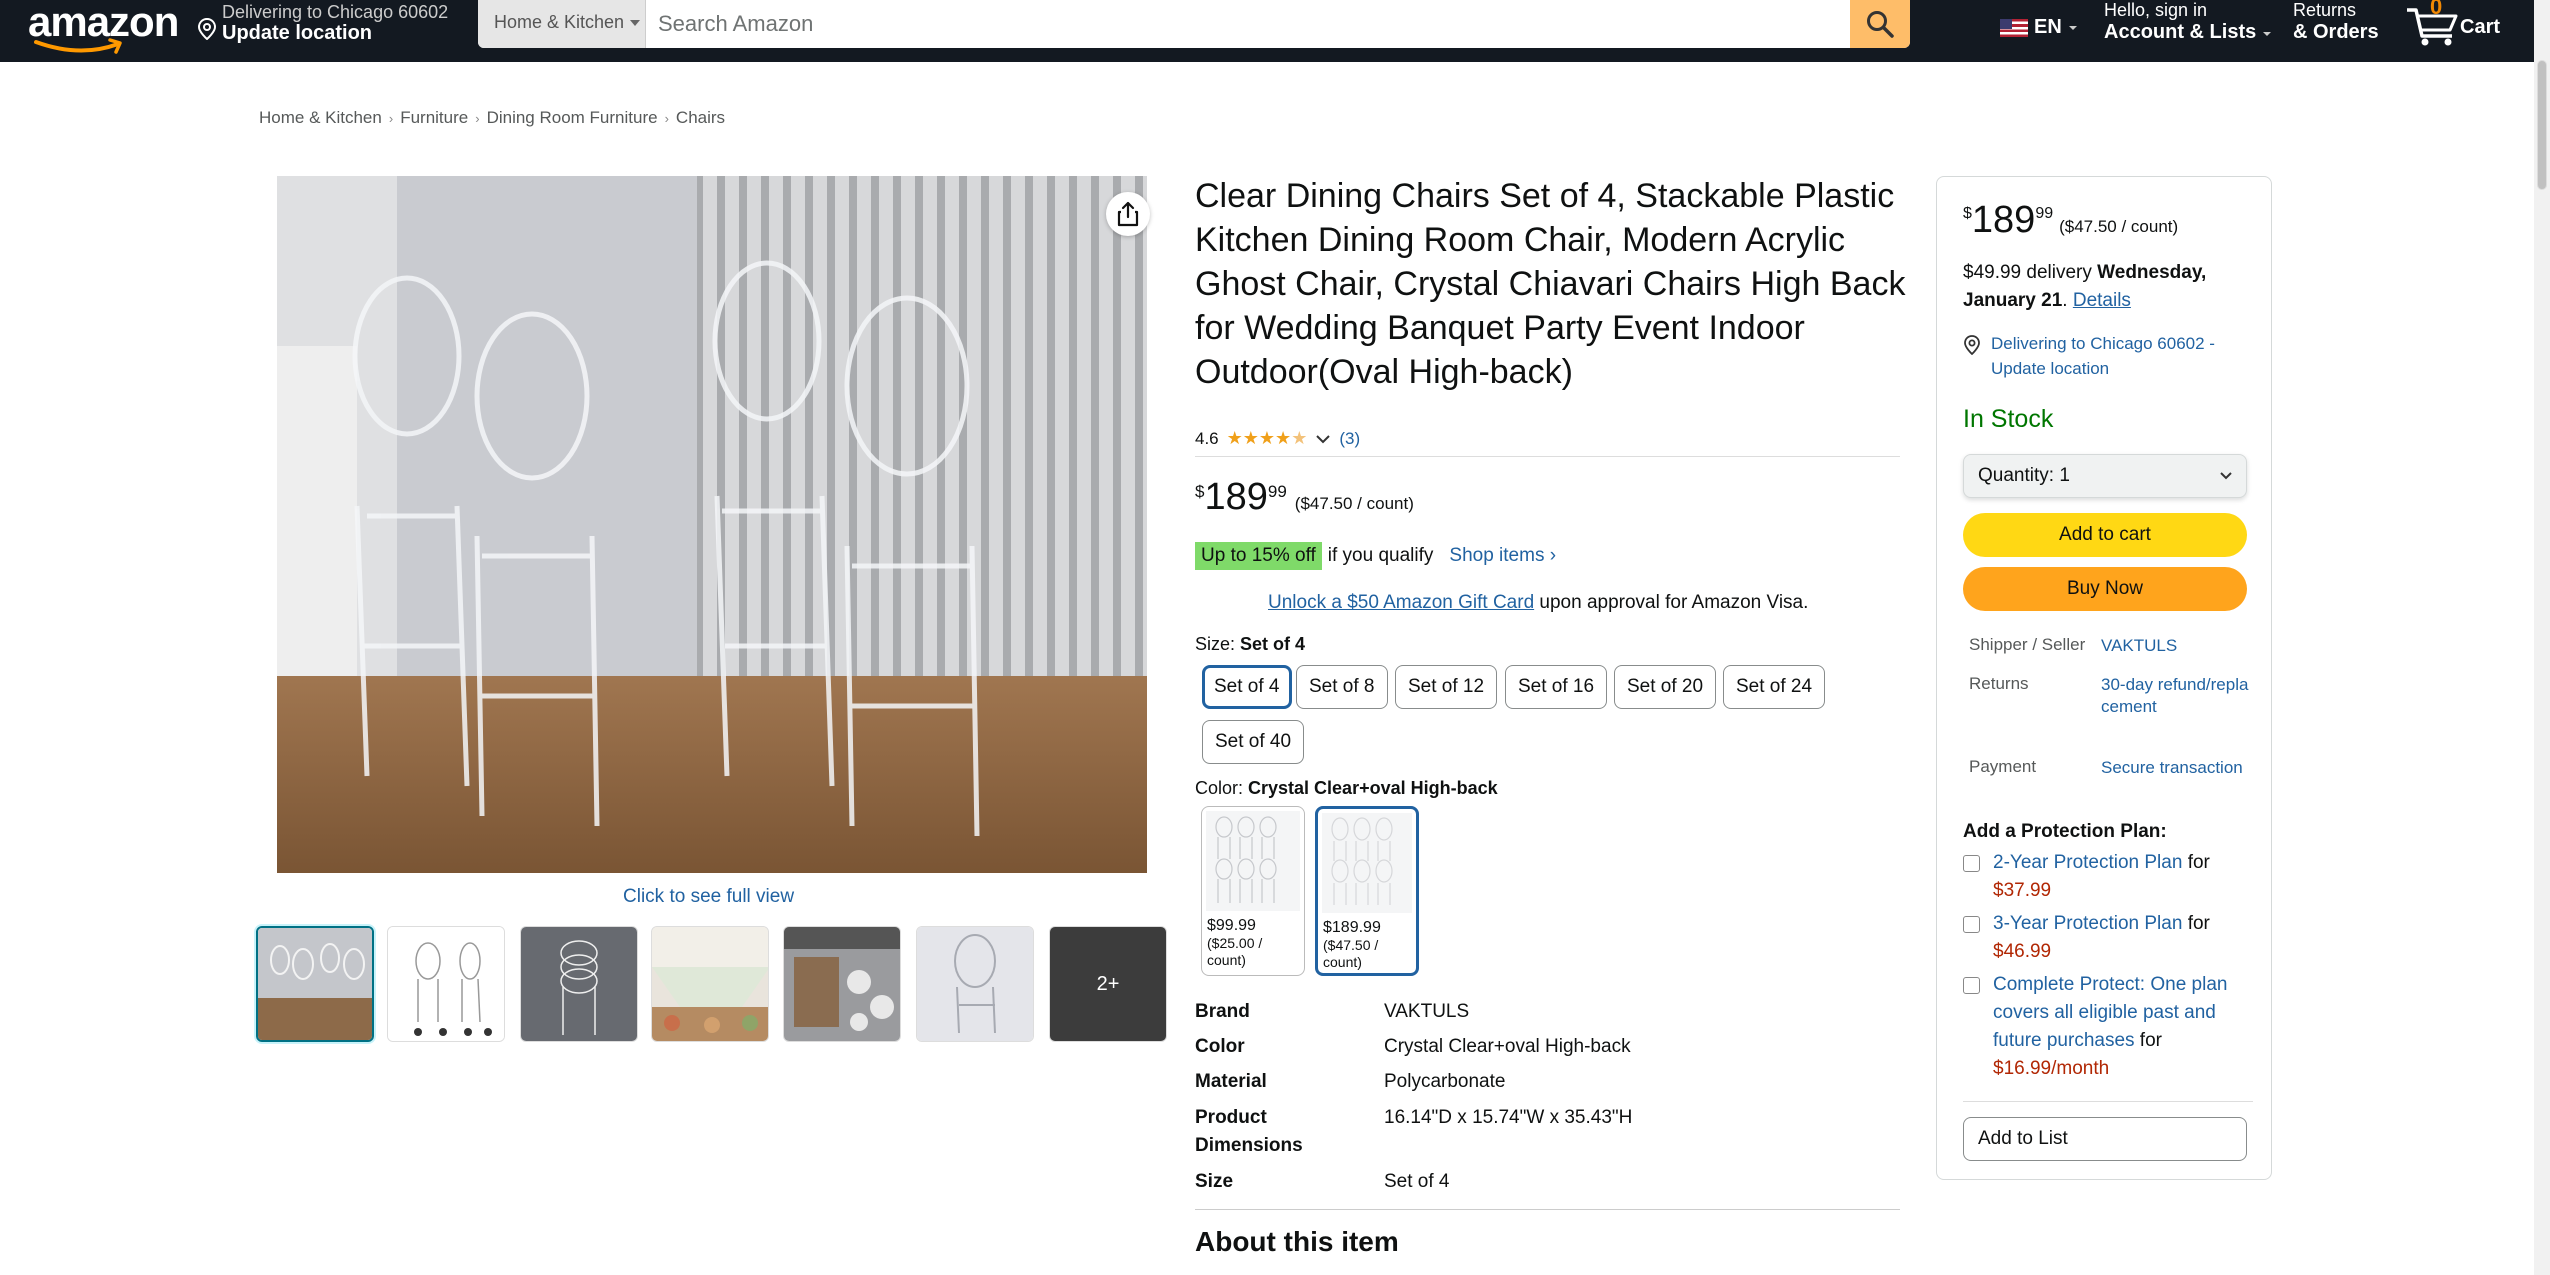 The height and width of the screenshot is (1275, 2550). I want to click on language-selector: EN, so click(2039, 27).